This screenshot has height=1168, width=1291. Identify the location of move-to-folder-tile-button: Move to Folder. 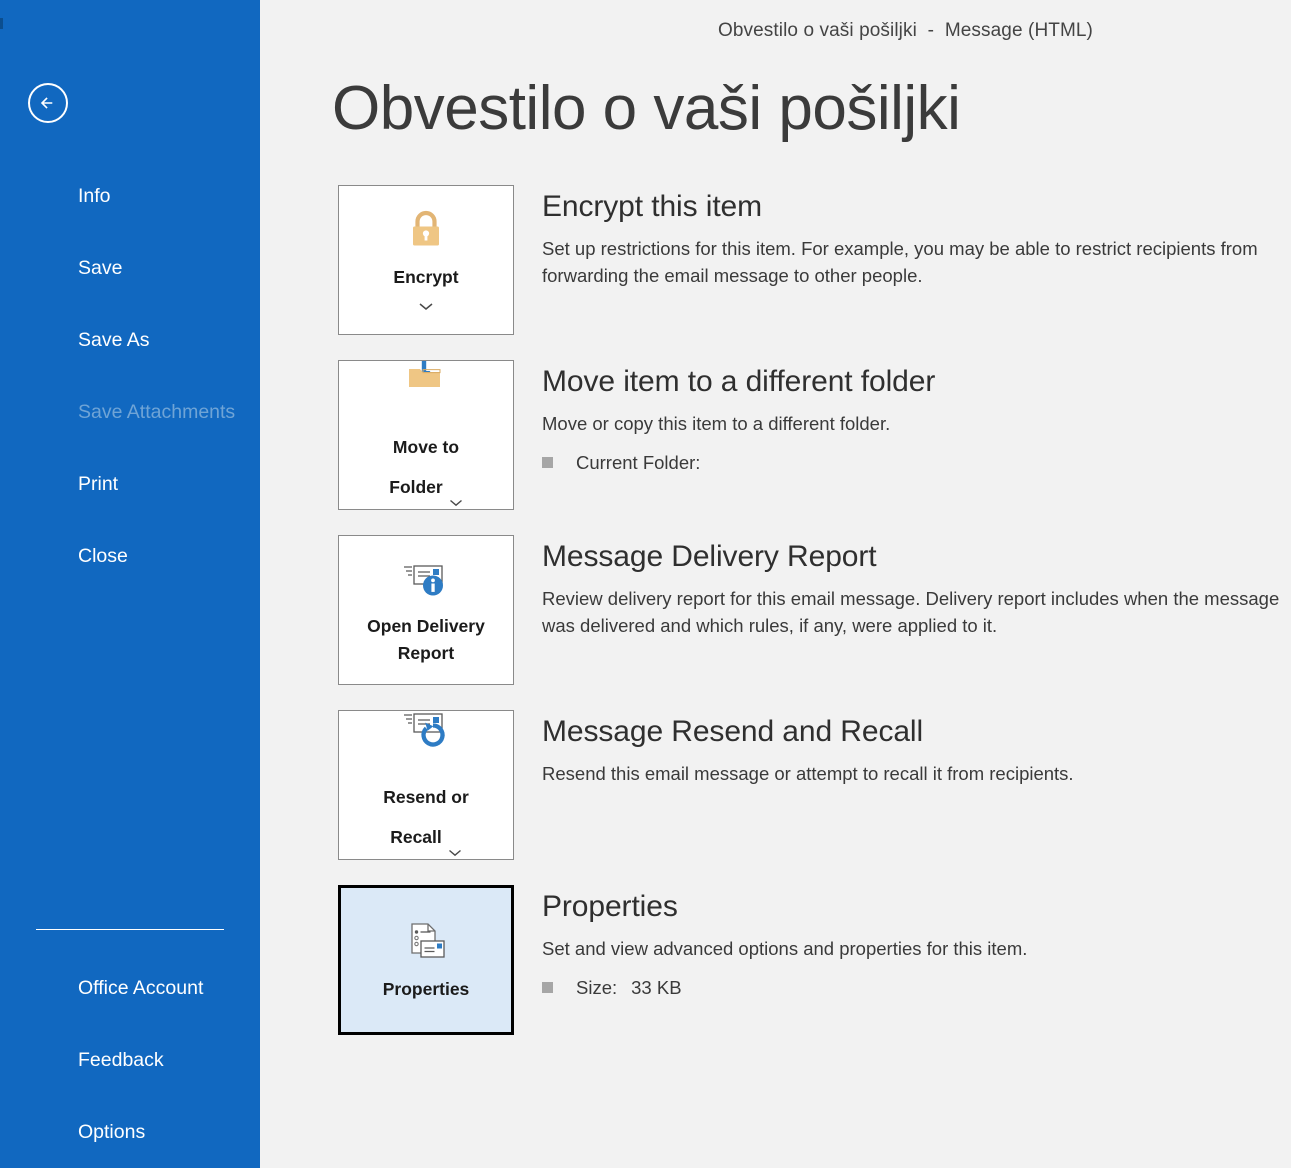
(426, 435).